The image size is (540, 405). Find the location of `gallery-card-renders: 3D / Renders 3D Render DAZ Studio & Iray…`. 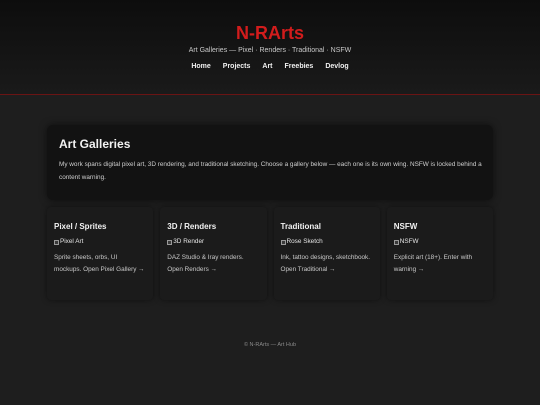

gallery-card-renders: 3D / Renders 3D Render DAZ Studio & Iray… is located at coordinates (213, 253).